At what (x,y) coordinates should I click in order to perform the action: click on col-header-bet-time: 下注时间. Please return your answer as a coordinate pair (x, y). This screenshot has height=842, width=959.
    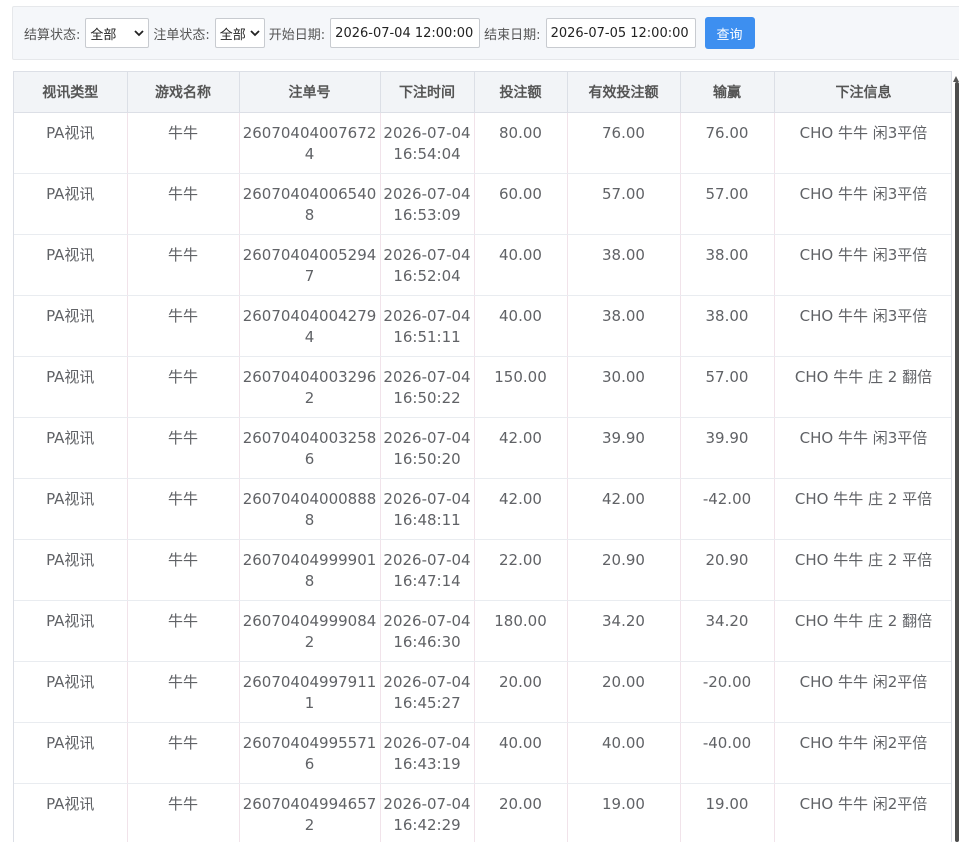
    Looking at the image, I should click on (427, 92).